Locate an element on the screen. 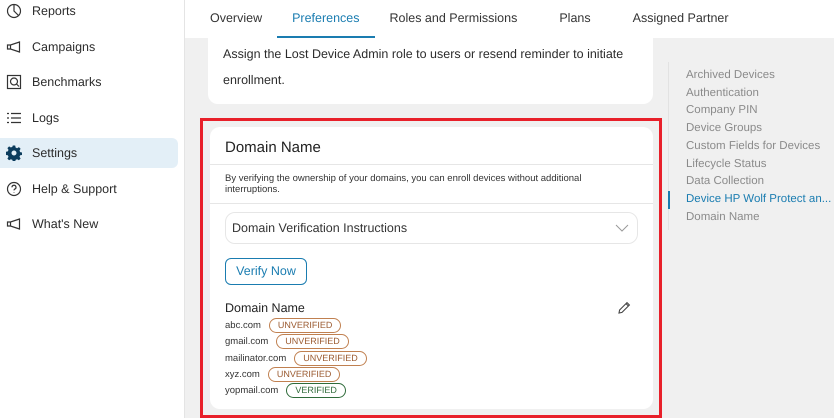  tab: Plans is located at coordinates (575, 19).